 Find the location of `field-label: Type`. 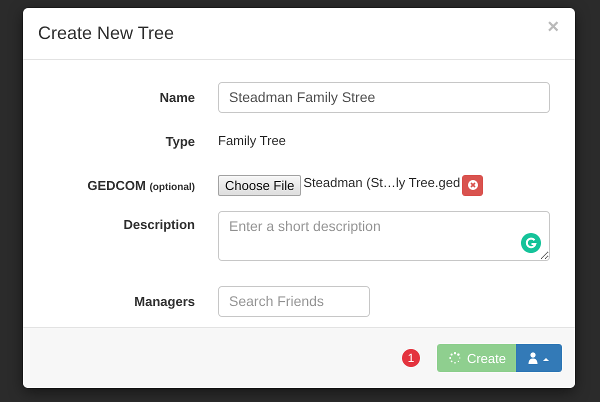

field-label: Type is located at coordinates (180, 141).